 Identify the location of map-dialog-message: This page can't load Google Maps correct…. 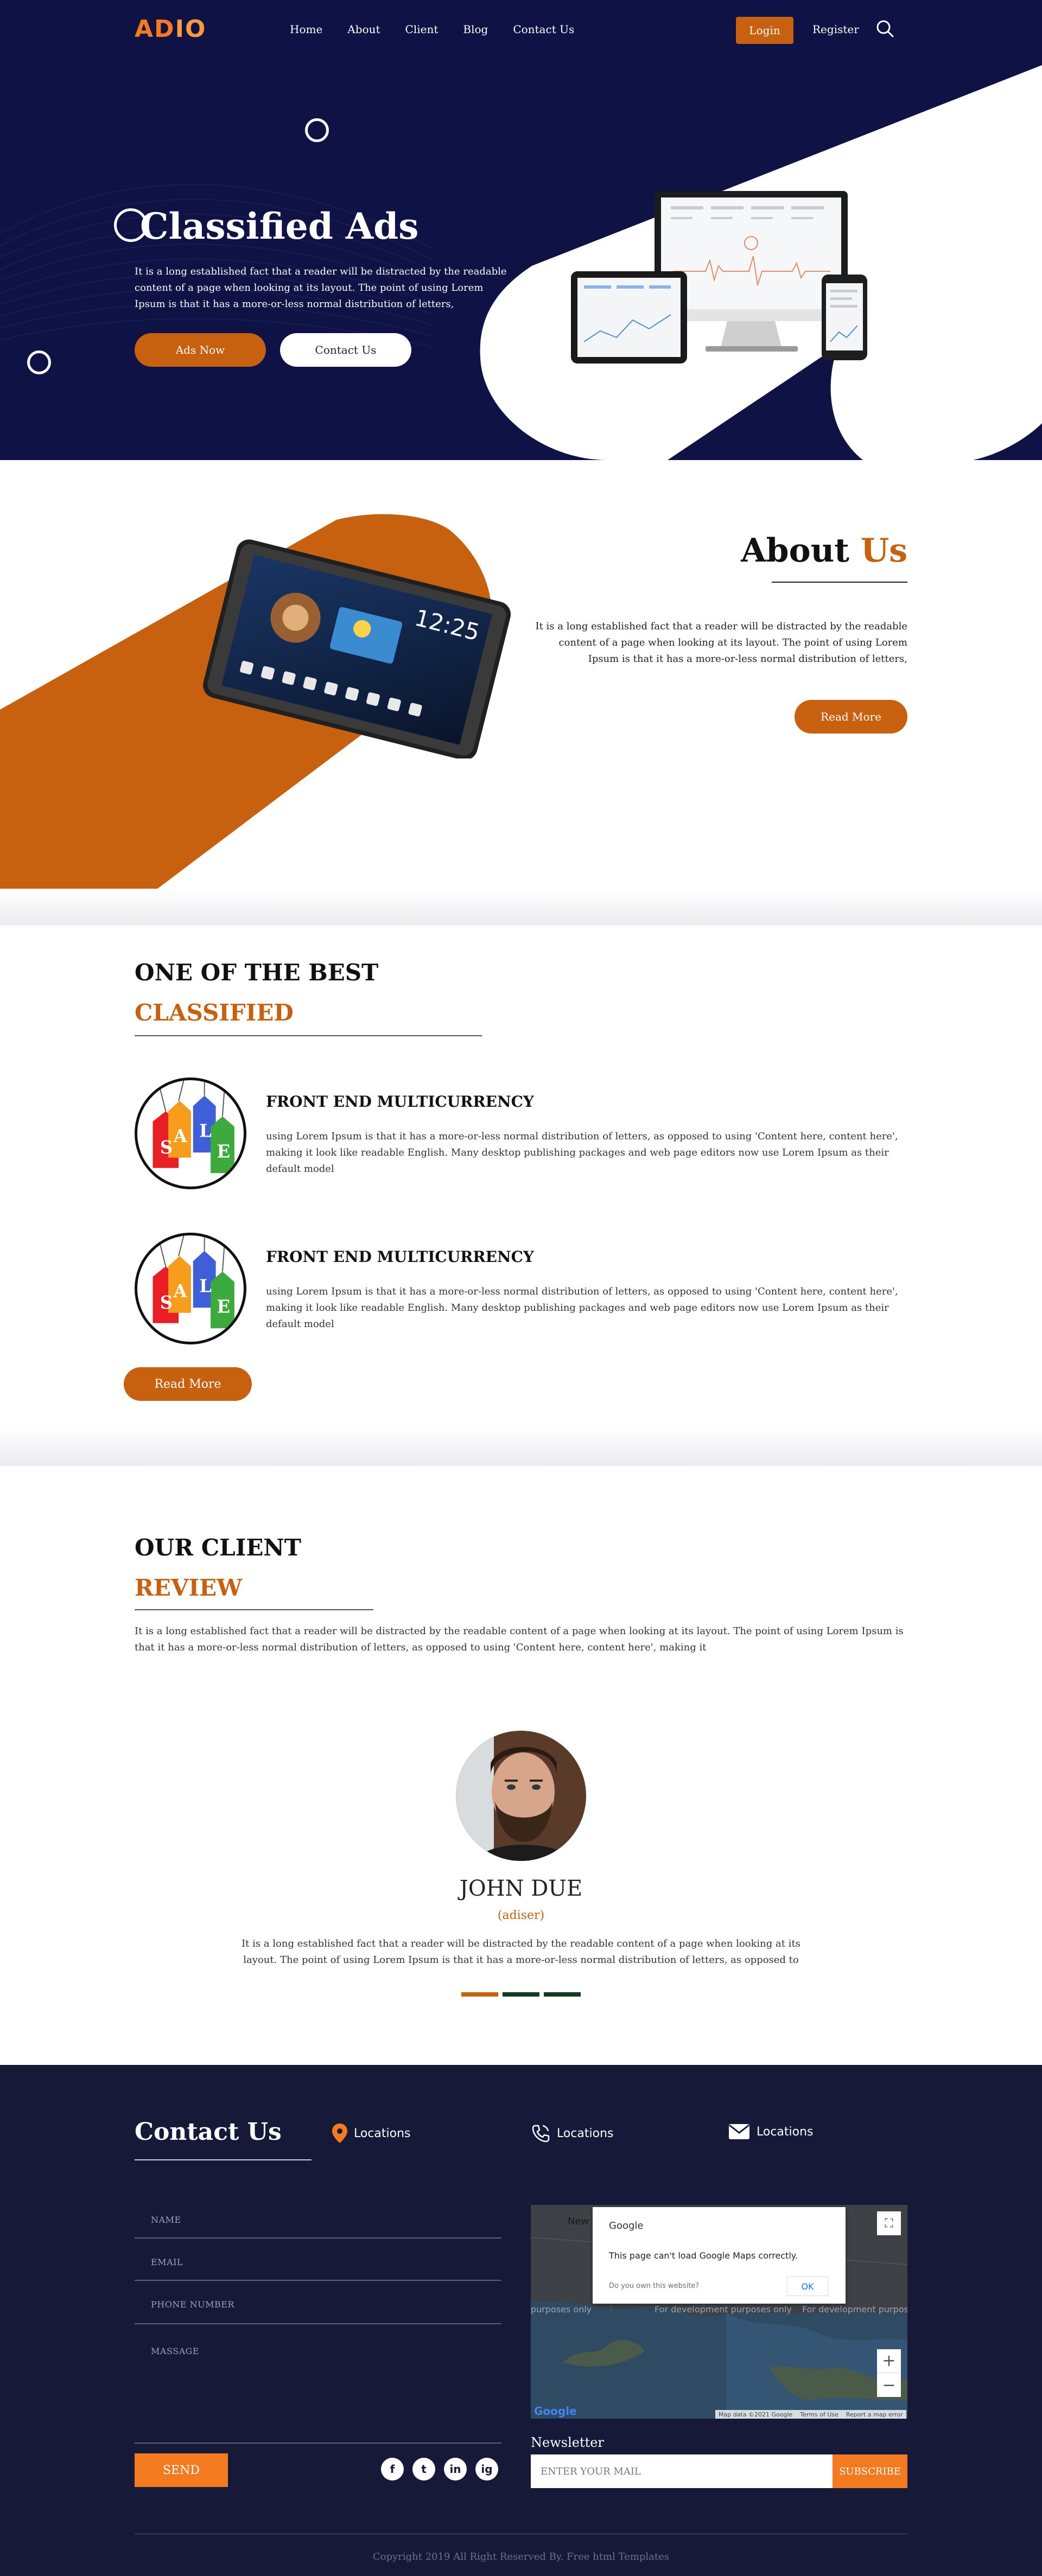
(703, 2255).